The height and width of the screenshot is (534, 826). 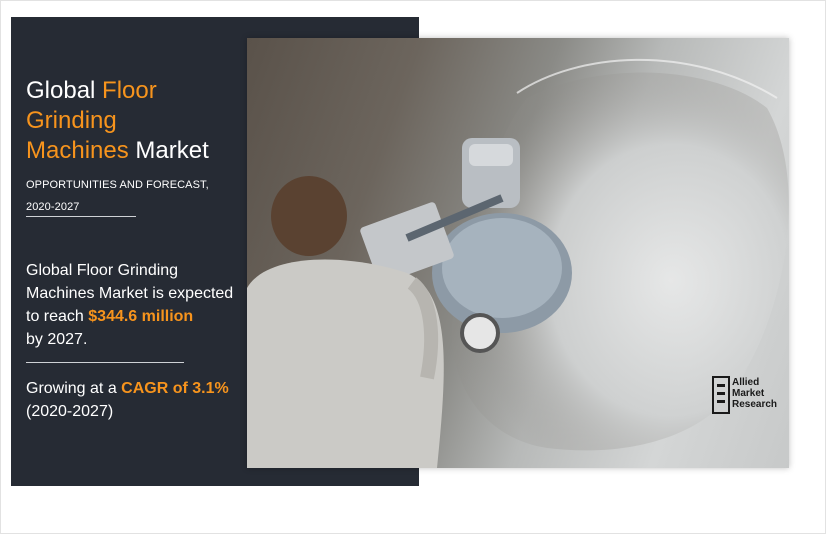 I want to click on logo-text: Allied Market Research, so click(x=762, y=393).